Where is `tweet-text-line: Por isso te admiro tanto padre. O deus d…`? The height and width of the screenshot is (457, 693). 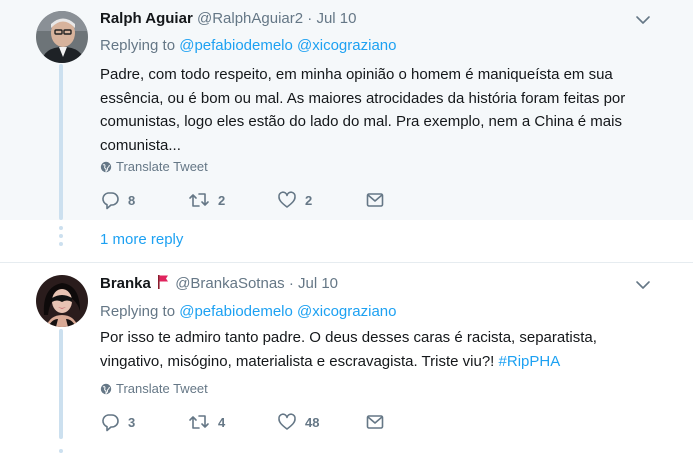 tweet-text-line: Por isso te admiro tanto padre. O deus d… is located at coordinates (348, 337).